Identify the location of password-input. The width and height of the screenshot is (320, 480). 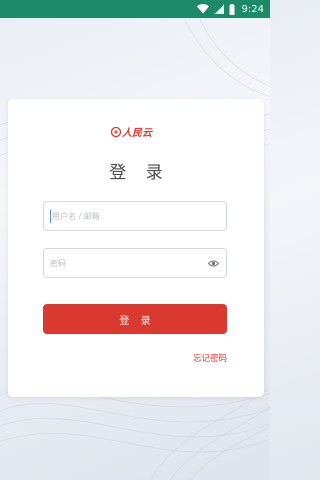
(128, 263).